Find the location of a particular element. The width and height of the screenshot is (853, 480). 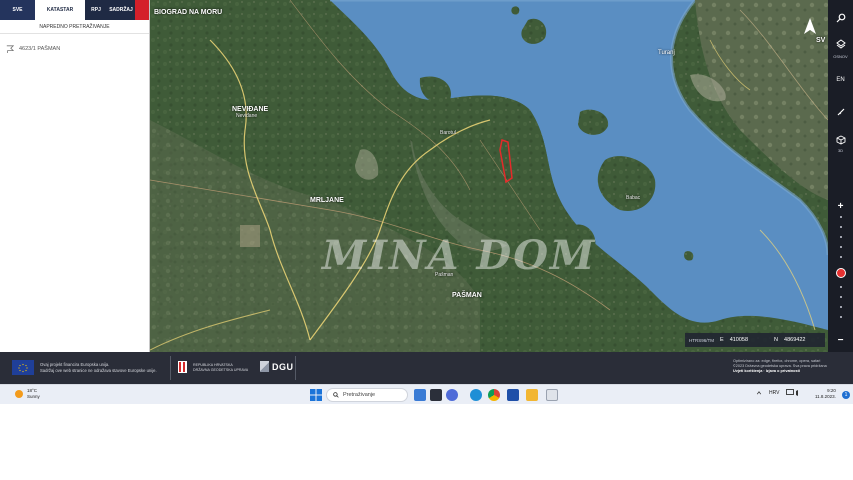

zoom-out-button: − is located at coordinates (840, 340).